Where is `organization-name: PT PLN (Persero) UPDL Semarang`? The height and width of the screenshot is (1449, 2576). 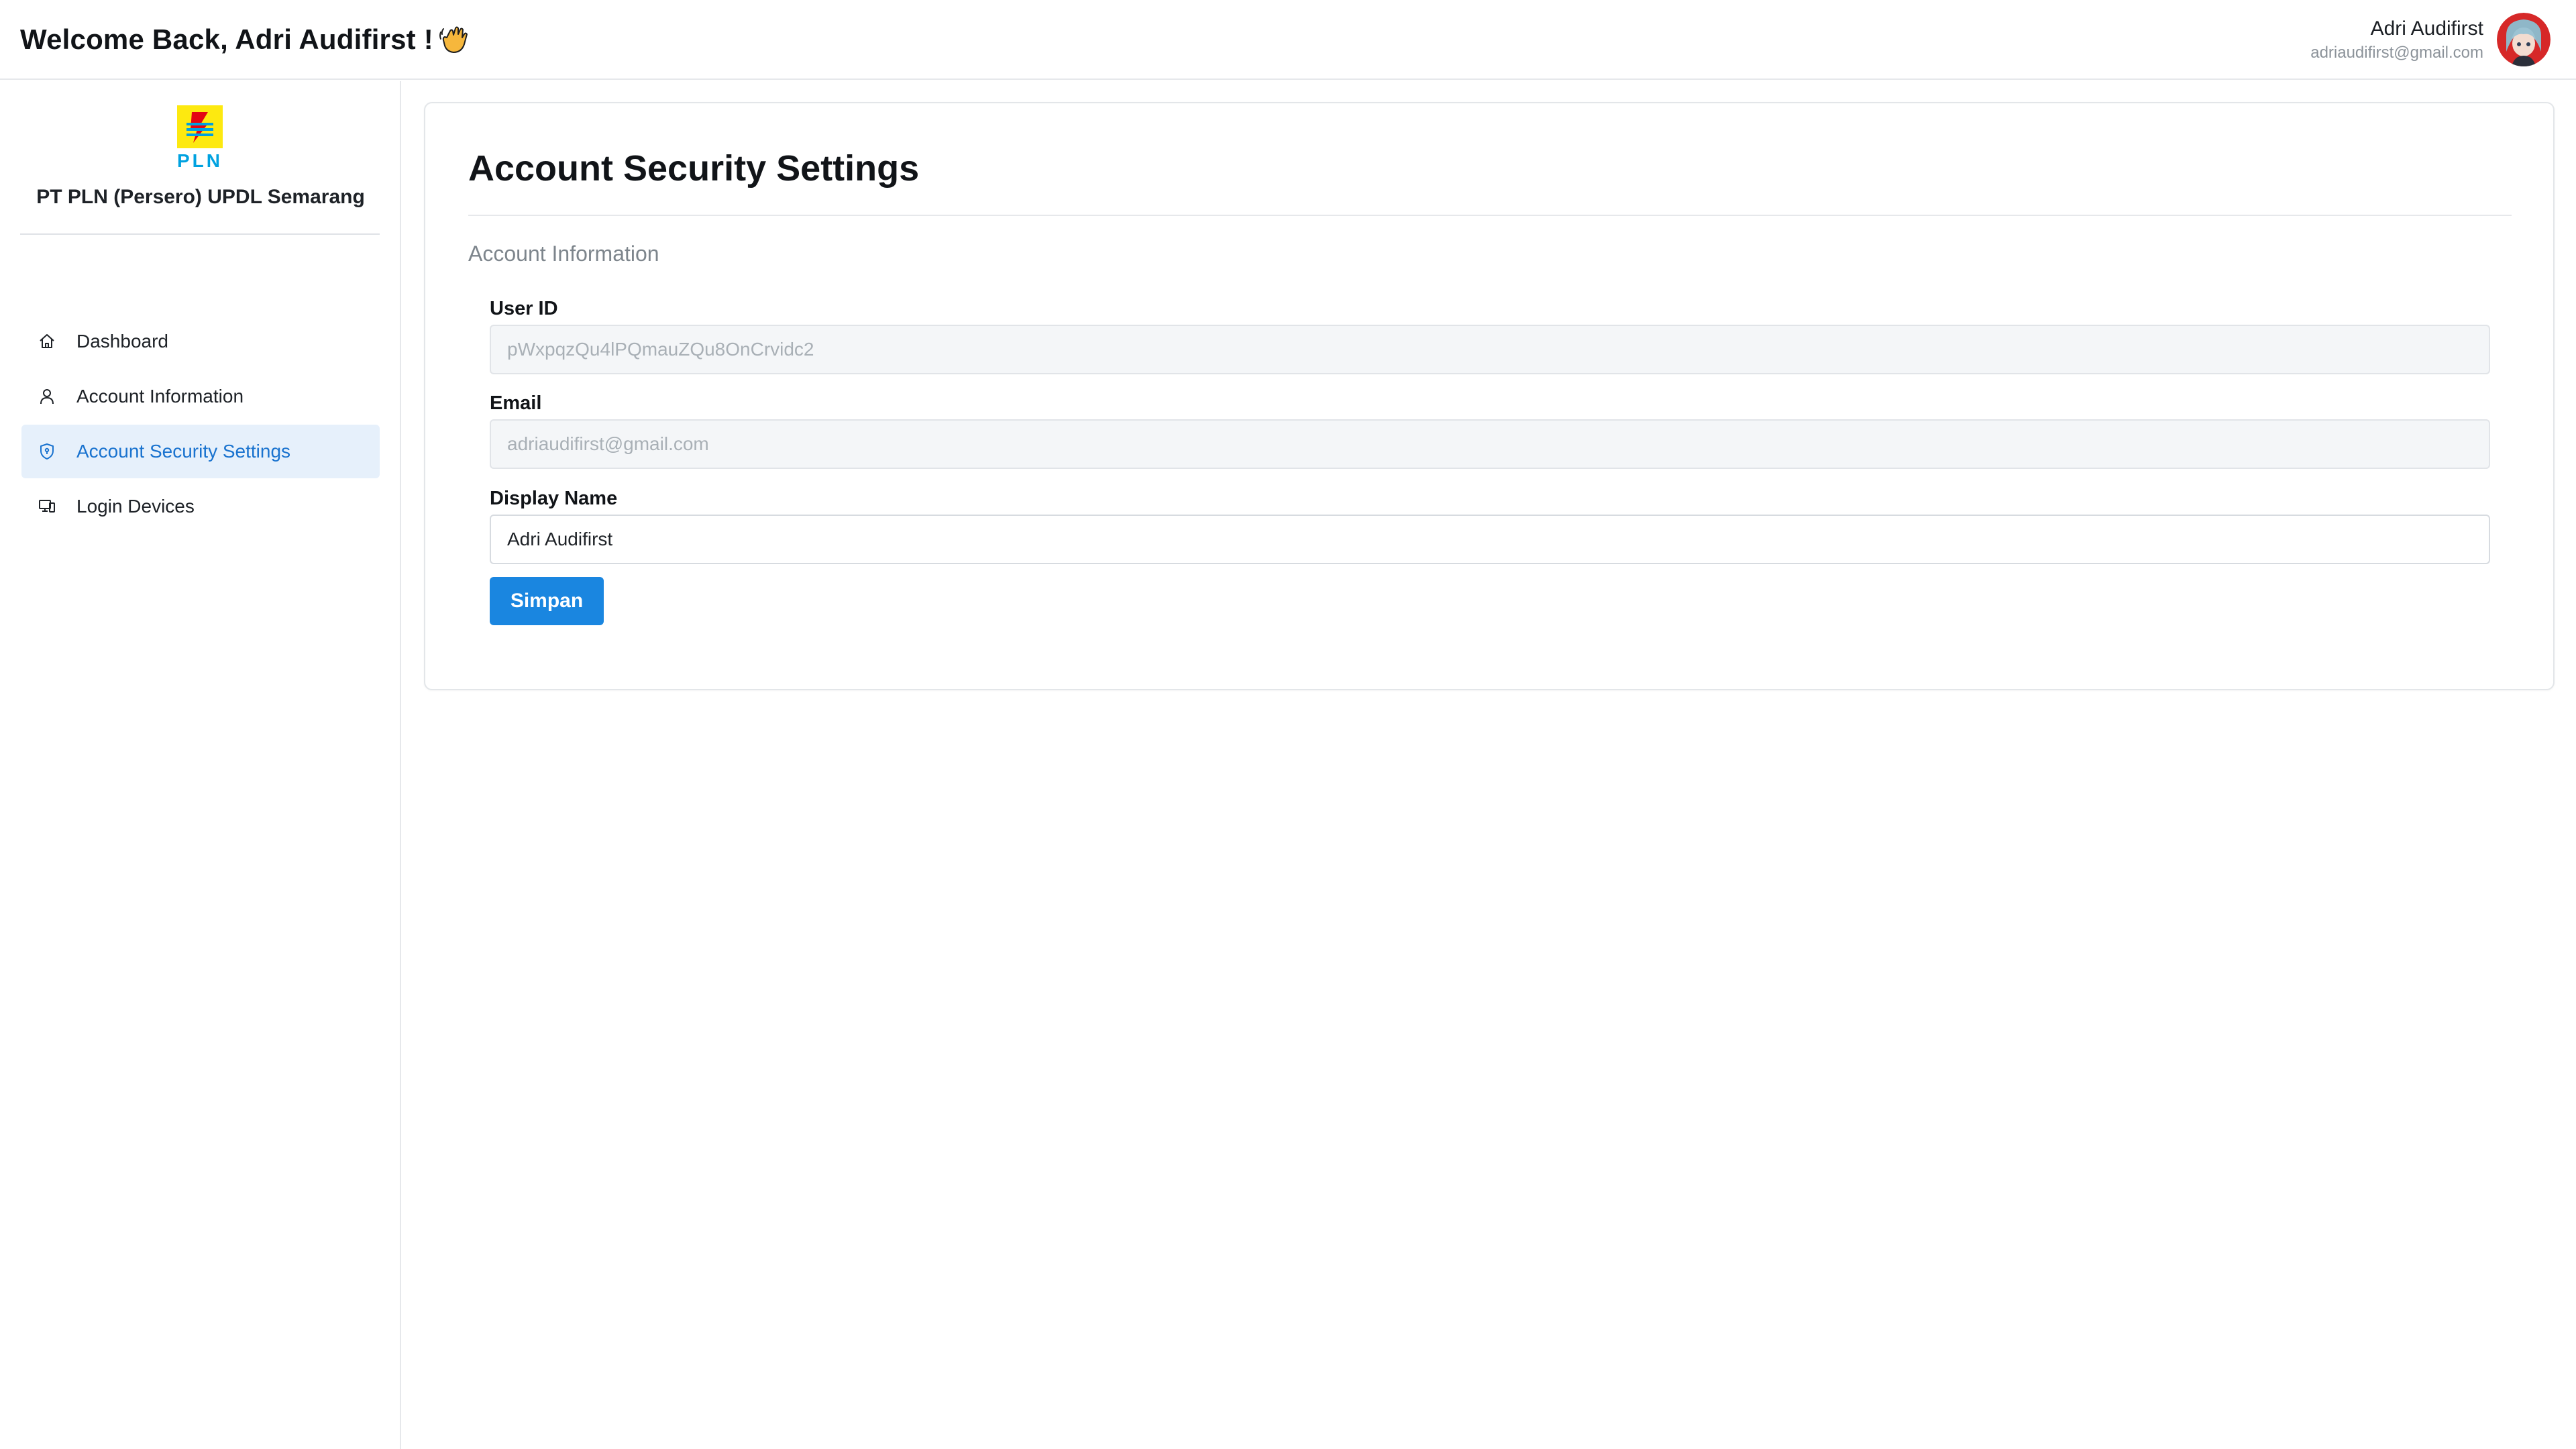
organization-name: PT PLN (Persero) UPDL Semarang is located at coordinates (200, 197).